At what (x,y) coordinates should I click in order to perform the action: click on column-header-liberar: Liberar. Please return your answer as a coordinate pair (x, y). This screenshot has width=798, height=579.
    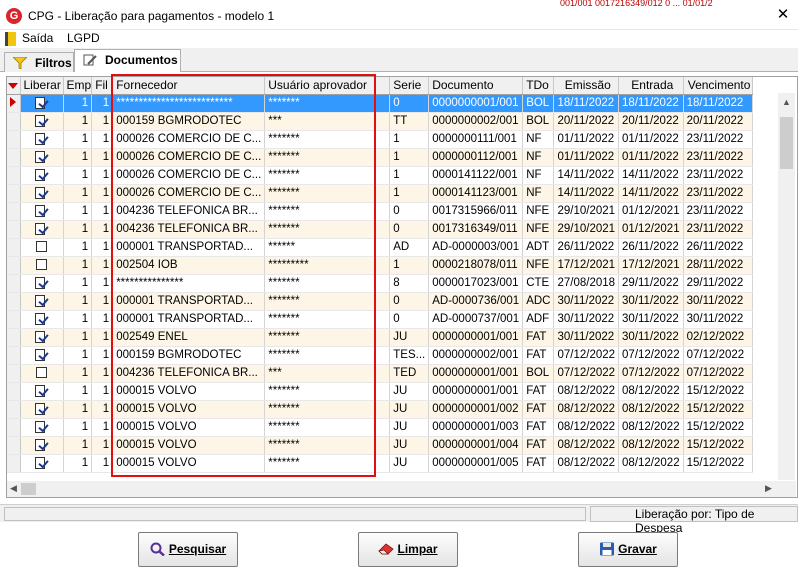
    Looking at the image, I should click on (42, 86).